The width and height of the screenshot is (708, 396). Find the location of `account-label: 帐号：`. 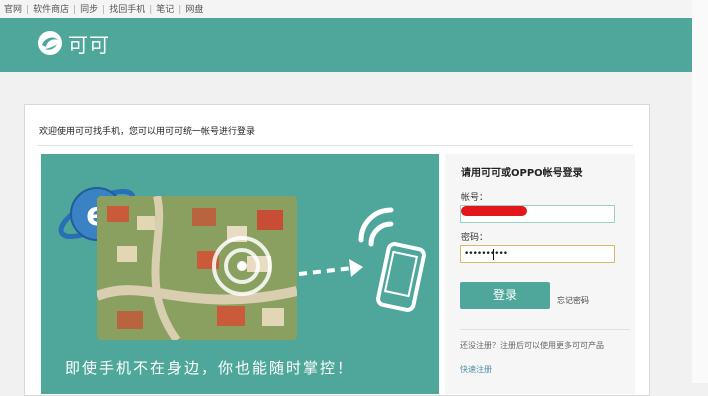

account-label: 帐号： is located at coordinates (475, 198).